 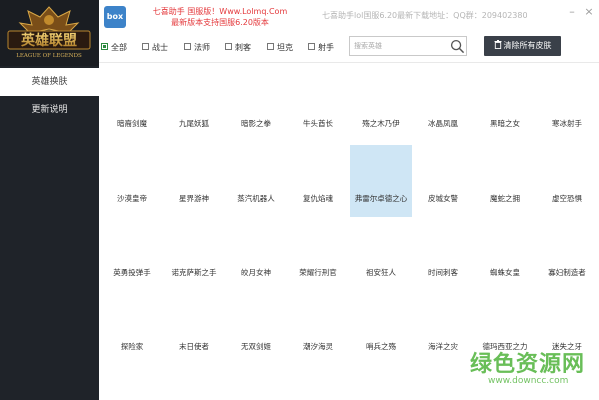 What do you see at coordinates (528, 381) in the screenshot?
I see `watermark-url: www.downcc.com` at bounding box center [528, 381].